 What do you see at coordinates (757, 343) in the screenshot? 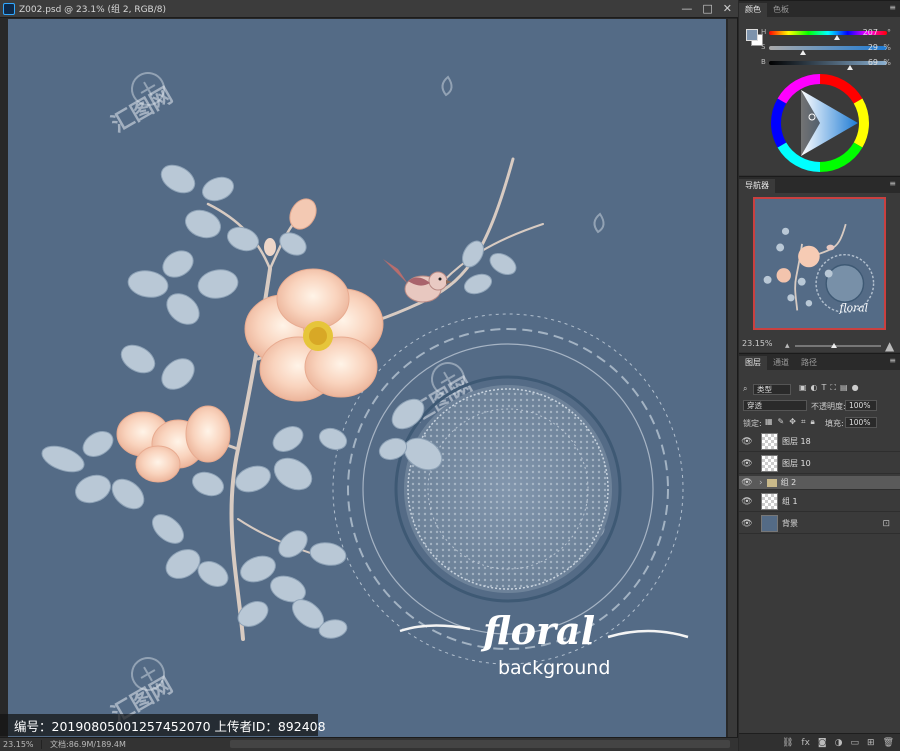
I see `navigator-zoom: 23.15%` at bounding box center [757, 343].